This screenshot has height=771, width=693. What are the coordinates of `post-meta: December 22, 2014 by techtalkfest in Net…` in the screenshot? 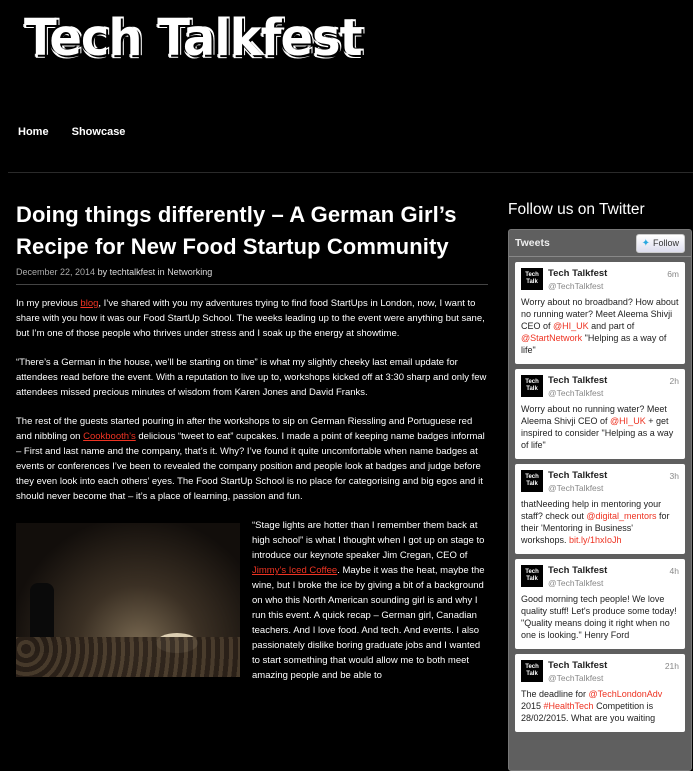 It's located at (252, 276).